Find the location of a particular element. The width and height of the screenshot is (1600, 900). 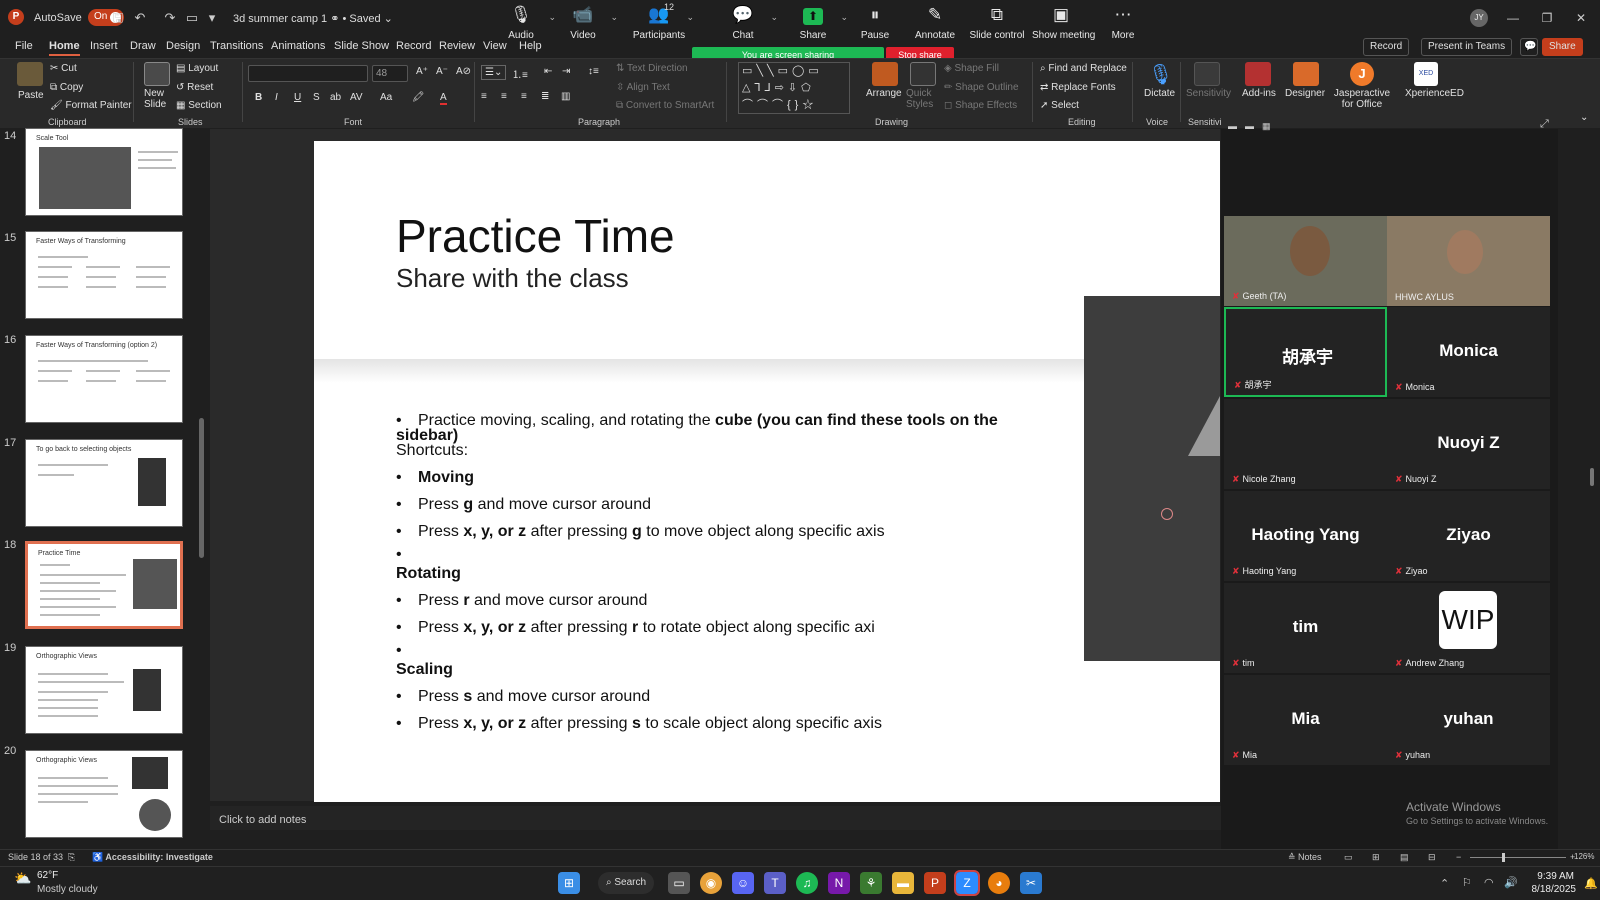

save-icon: 🖫 is located at coordinates (118, 18).